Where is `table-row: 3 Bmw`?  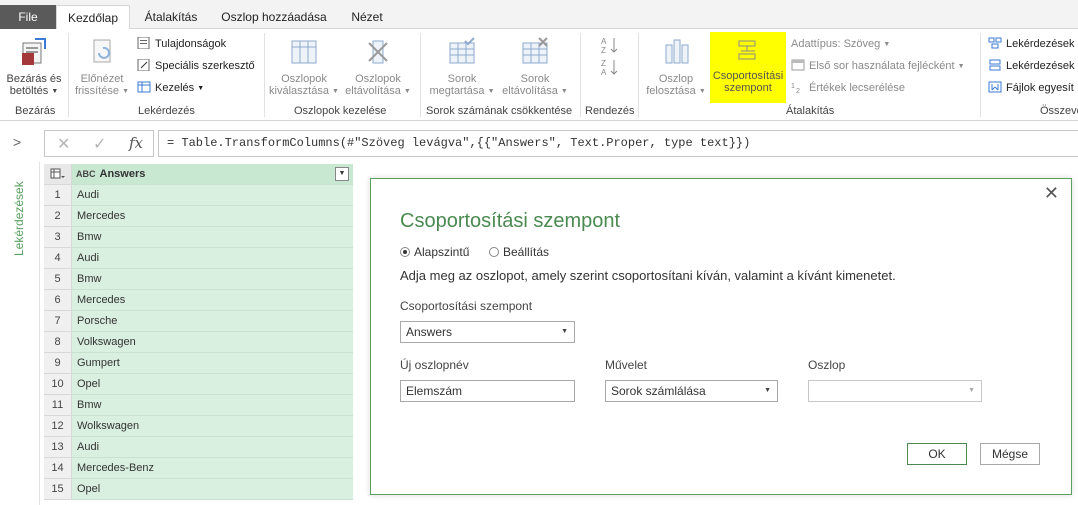 table-row: 3 Bmw is located at coordinates (199, 237).